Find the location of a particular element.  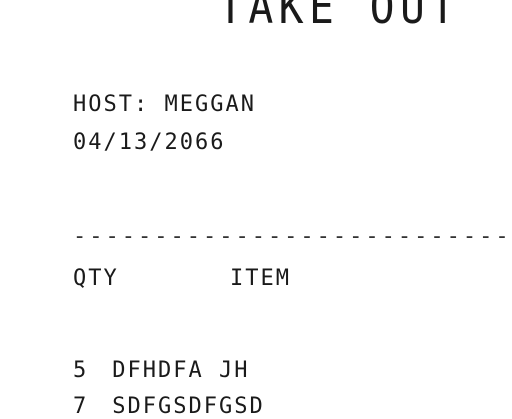

receipt-title: TAKE OUT is located at coordinates (339, 17).